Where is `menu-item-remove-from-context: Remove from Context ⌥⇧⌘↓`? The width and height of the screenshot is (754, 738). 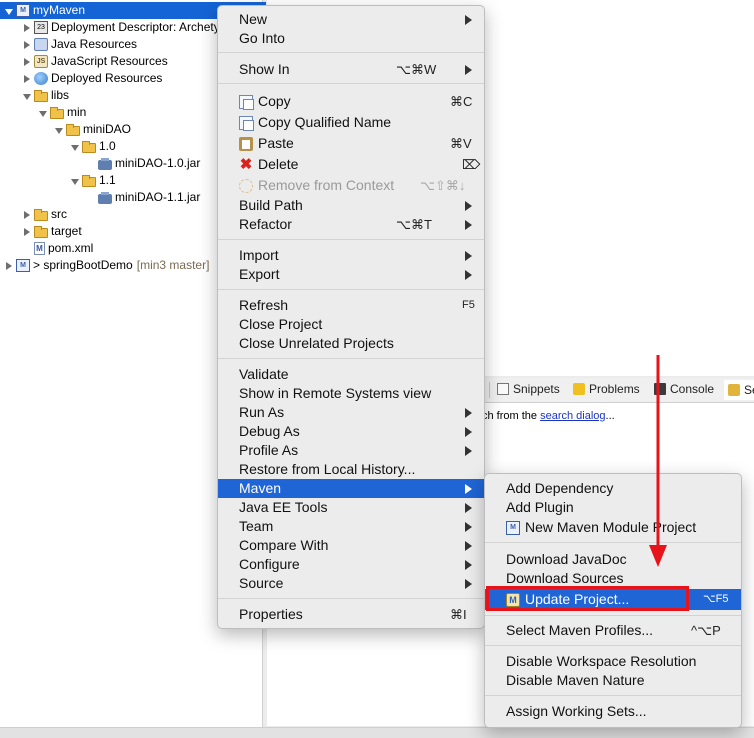
menu-item-remove-from-context: Remove from Context ⌥⇧⌘↓ is located at coordinates (351, 185).